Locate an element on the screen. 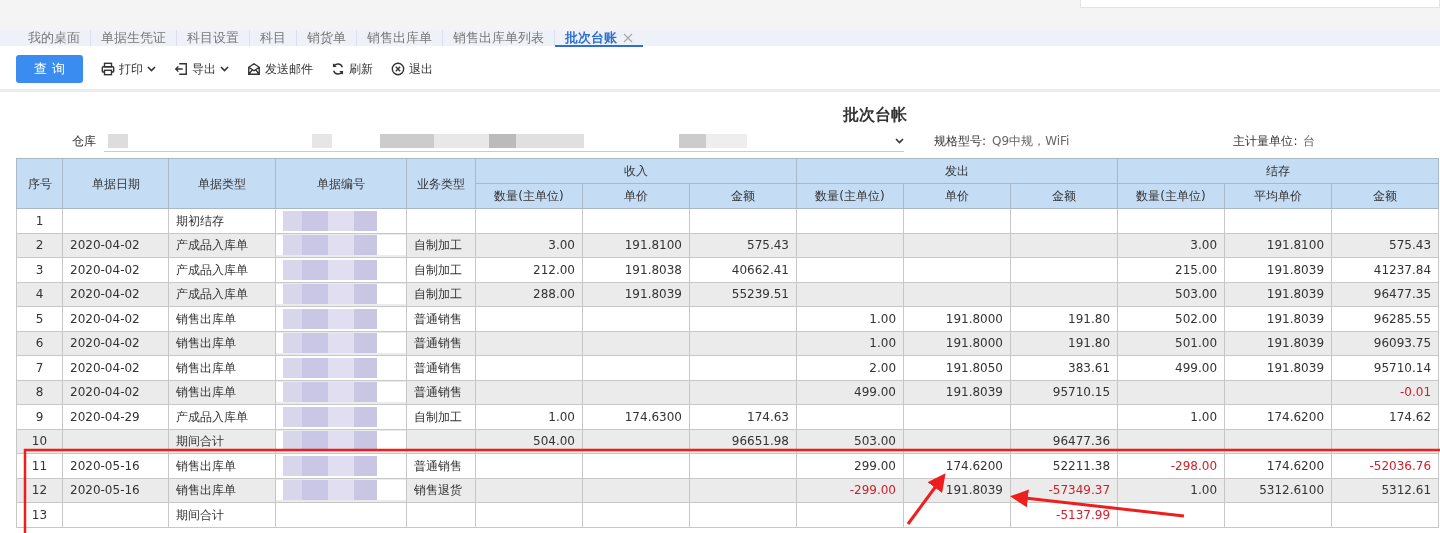  tab: 销货单 is located at coordinates (327, 38).